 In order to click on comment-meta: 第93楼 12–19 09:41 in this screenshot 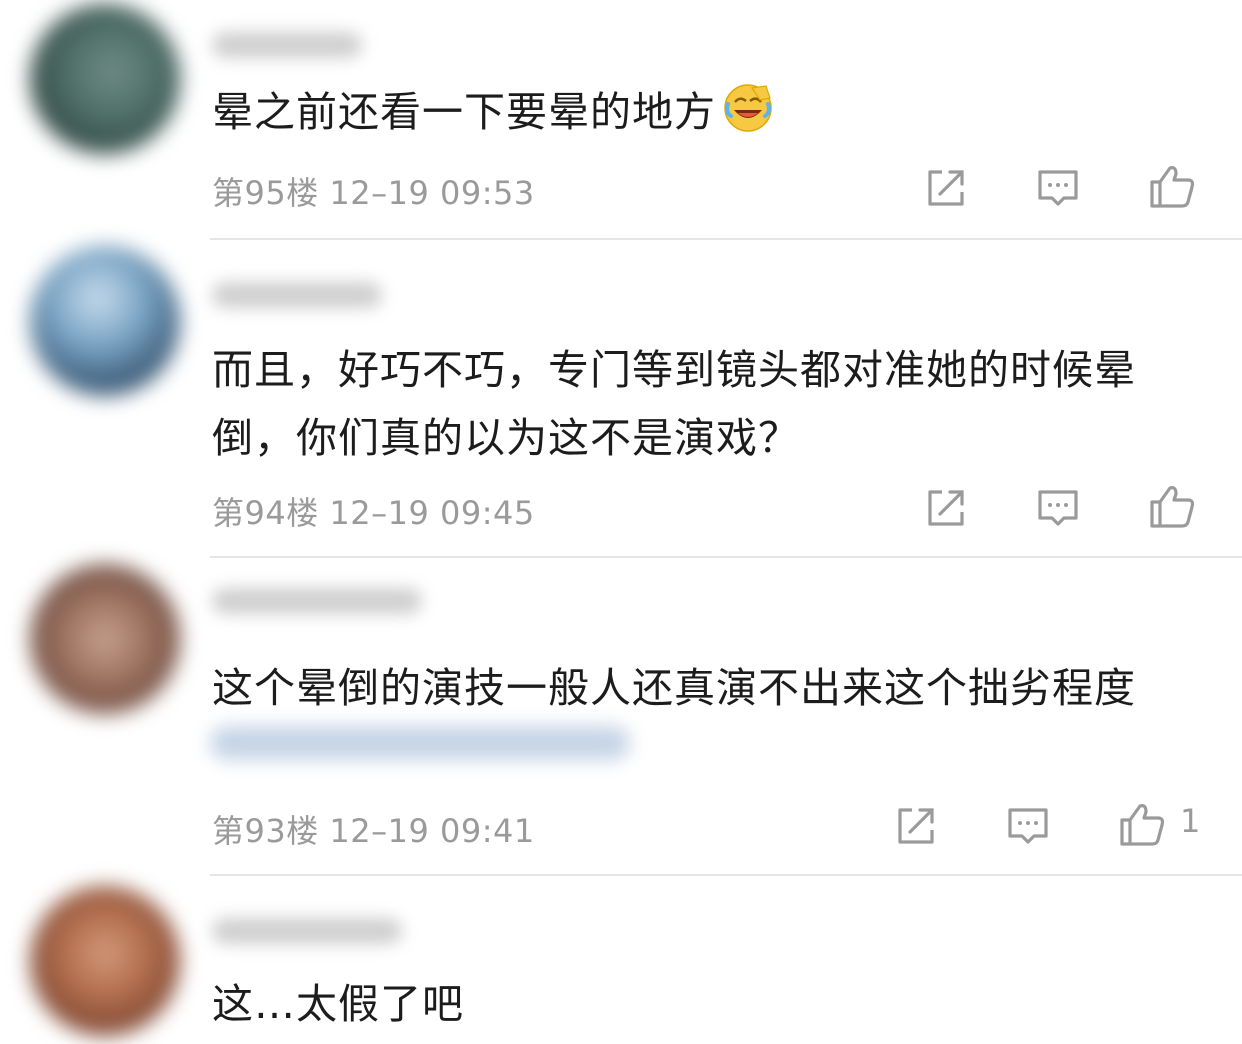, I will do `click(373, 829)`.